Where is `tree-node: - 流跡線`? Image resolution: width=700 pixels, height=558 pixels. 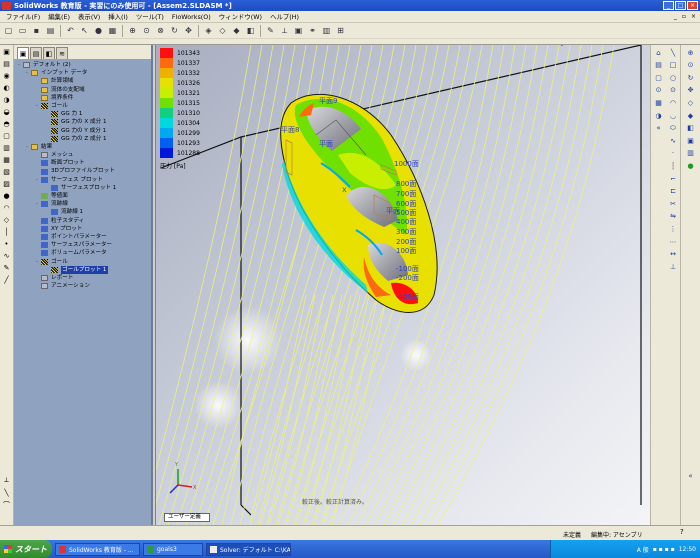
tree-node: - 流跡線 is located at coordinates (83, 204).